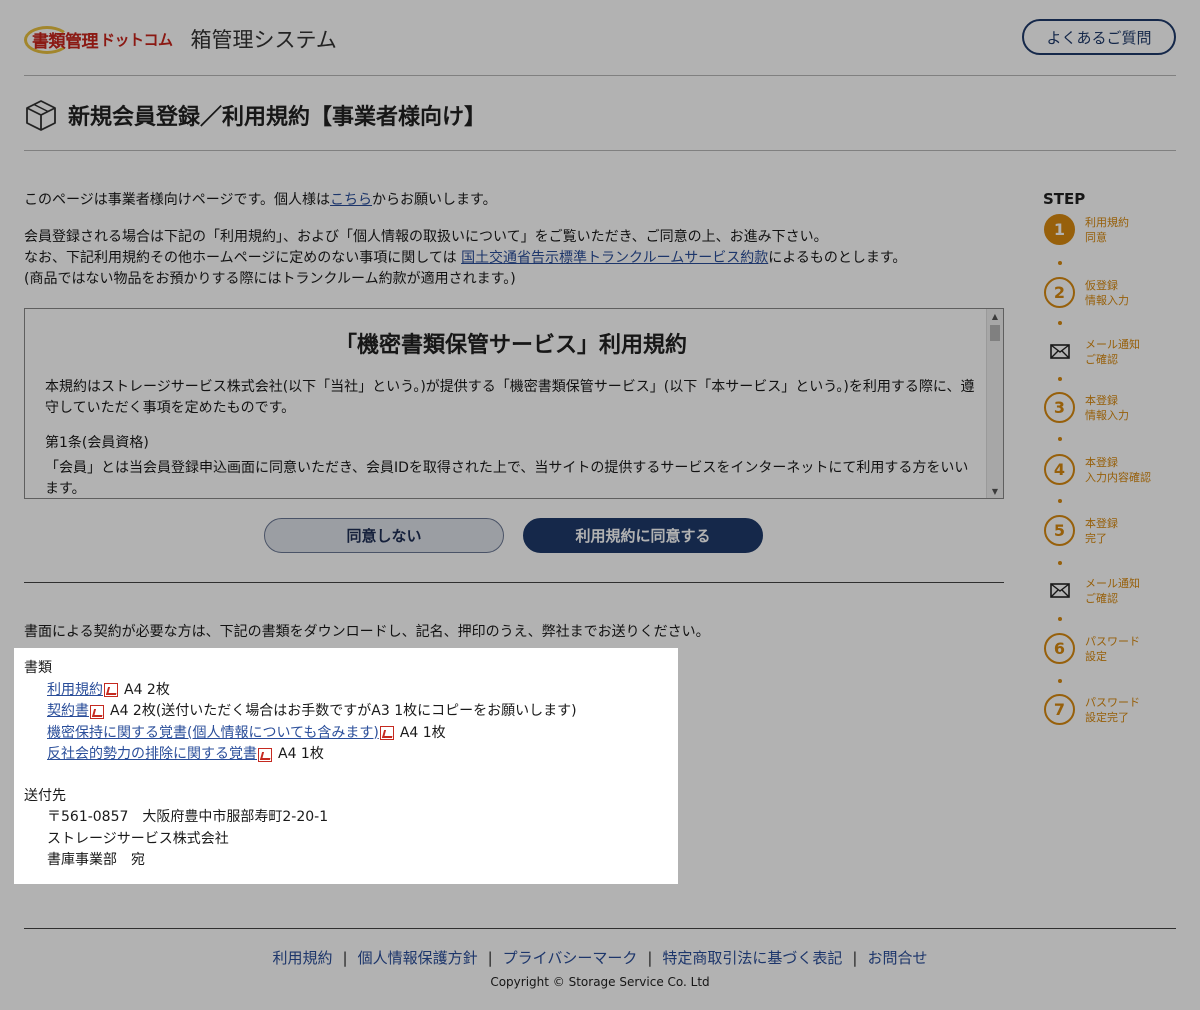 The height and width of the screenshot is (1010, 1200). I want to click on terms-article-title: 第1条(会員資格), so click(97, 443).